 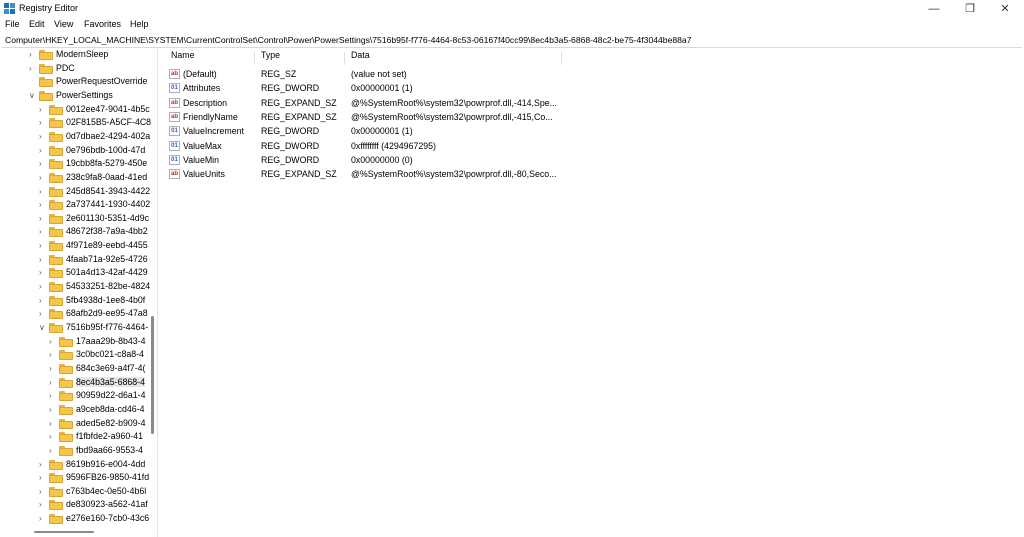 What do you see at coordinates (75, 137) in the screenshot?
I see `tree-item: › 0d7dbae2-4294-402a` at bounding box center [75, 137].